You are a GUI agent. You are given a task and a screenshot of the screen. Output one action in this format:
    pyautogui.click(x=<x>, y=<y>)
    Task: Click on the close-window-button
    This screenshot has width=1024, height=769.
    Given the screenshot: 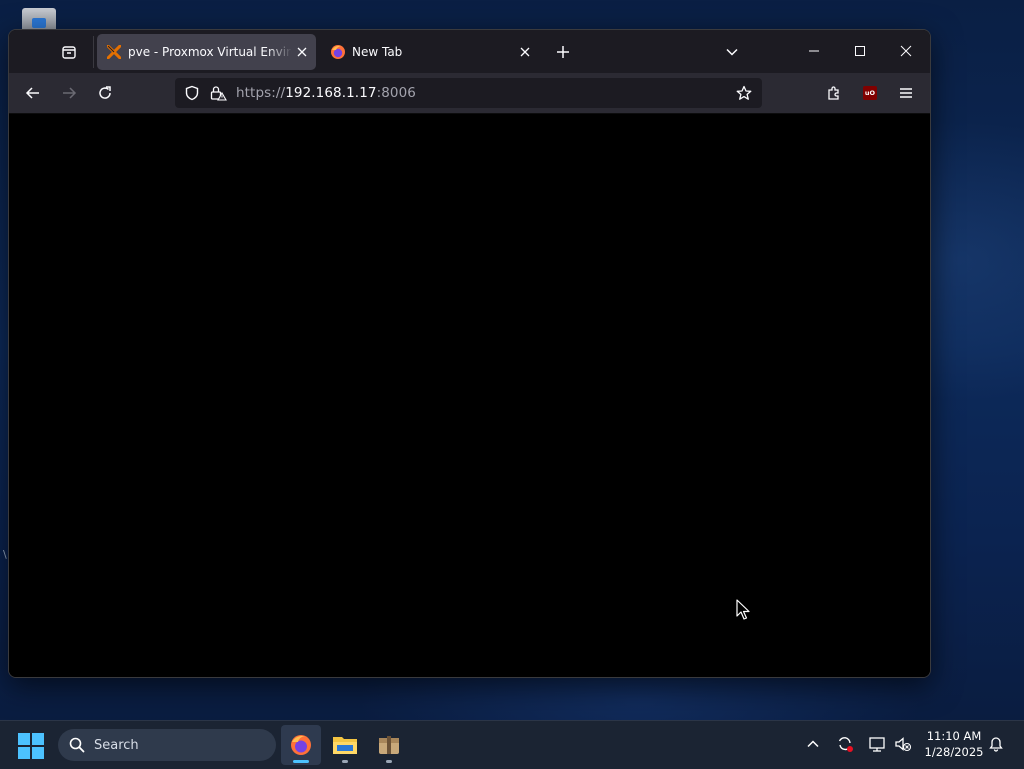 What is the action you would take?
    pyautogui.click(x=906, y=51)
    